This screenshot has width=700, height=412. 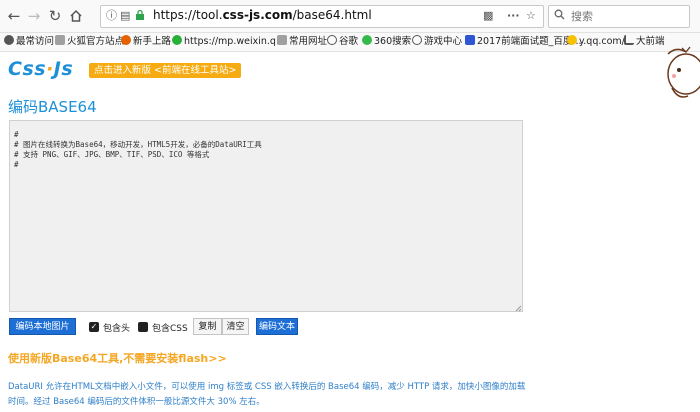 What do you see at coordinates (683, 72) in the screenshot?
I see `mascot-illustration` at bounding box center [683, 72].